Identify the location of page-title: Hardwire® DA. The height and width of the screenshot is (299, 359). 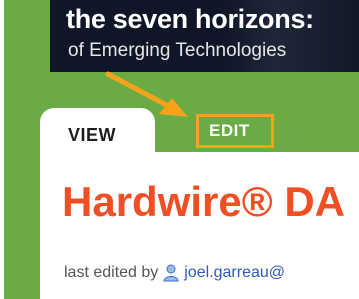
(204, 201).